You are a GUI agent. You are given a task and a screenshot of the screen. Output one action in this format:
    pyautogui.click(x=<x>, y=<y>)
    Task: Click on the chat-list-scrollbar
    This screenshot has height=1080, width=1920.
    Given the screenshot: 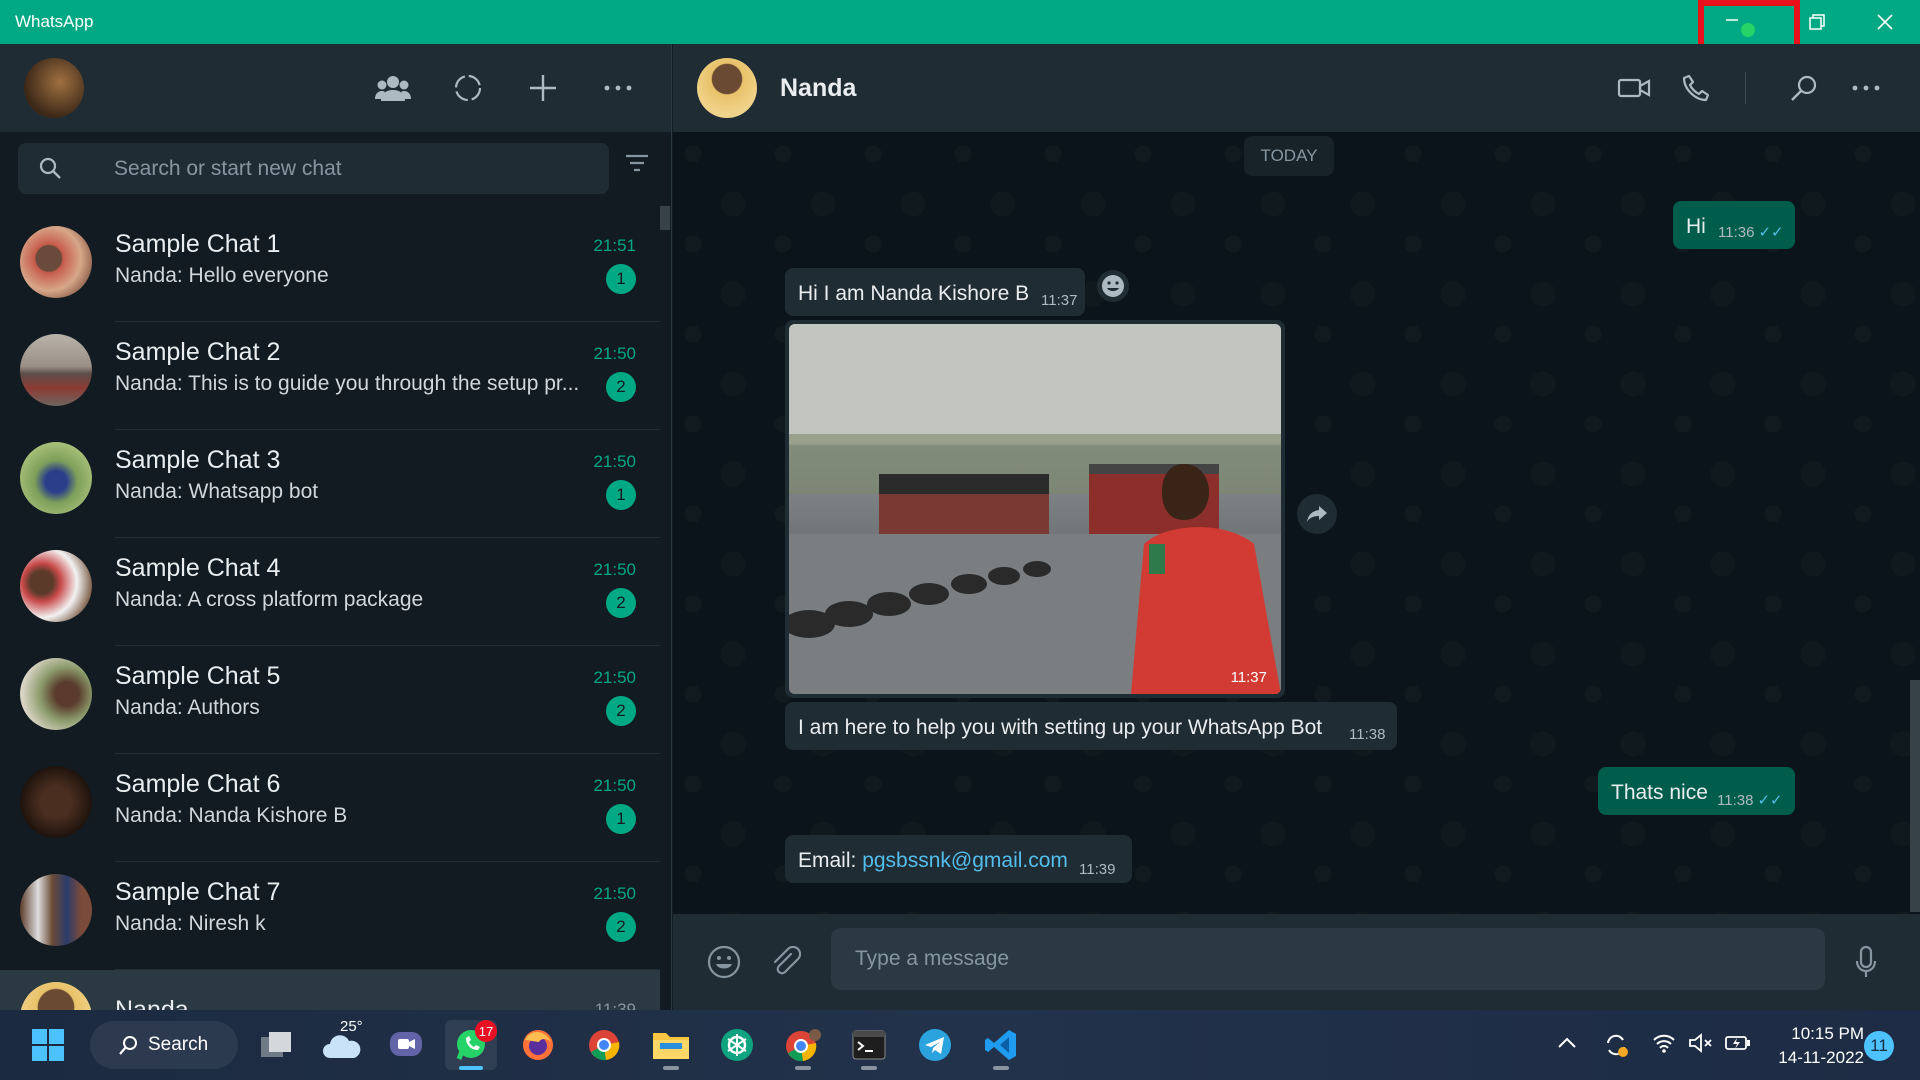 What is the action you would take?
    pyautogui.click(x=665, y=218)
    